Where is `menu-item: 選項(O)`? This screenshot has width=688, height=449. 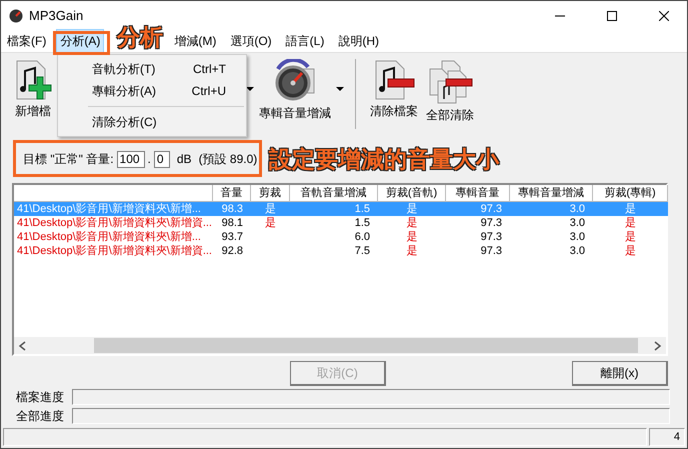
menu-item: 選項(O) is located at coordinates (251, 41).